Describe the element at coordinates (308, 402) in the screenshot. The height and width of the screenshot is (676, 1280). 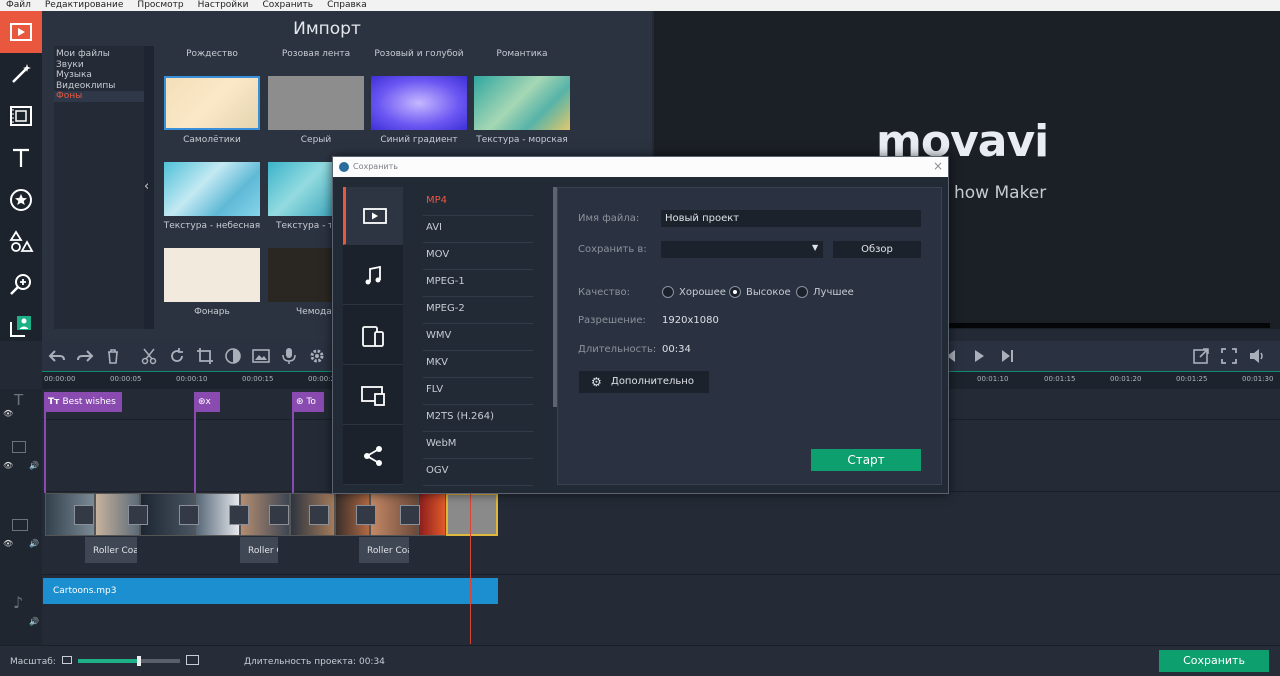
I see `title-clip-3: ⊛ To` at that location.